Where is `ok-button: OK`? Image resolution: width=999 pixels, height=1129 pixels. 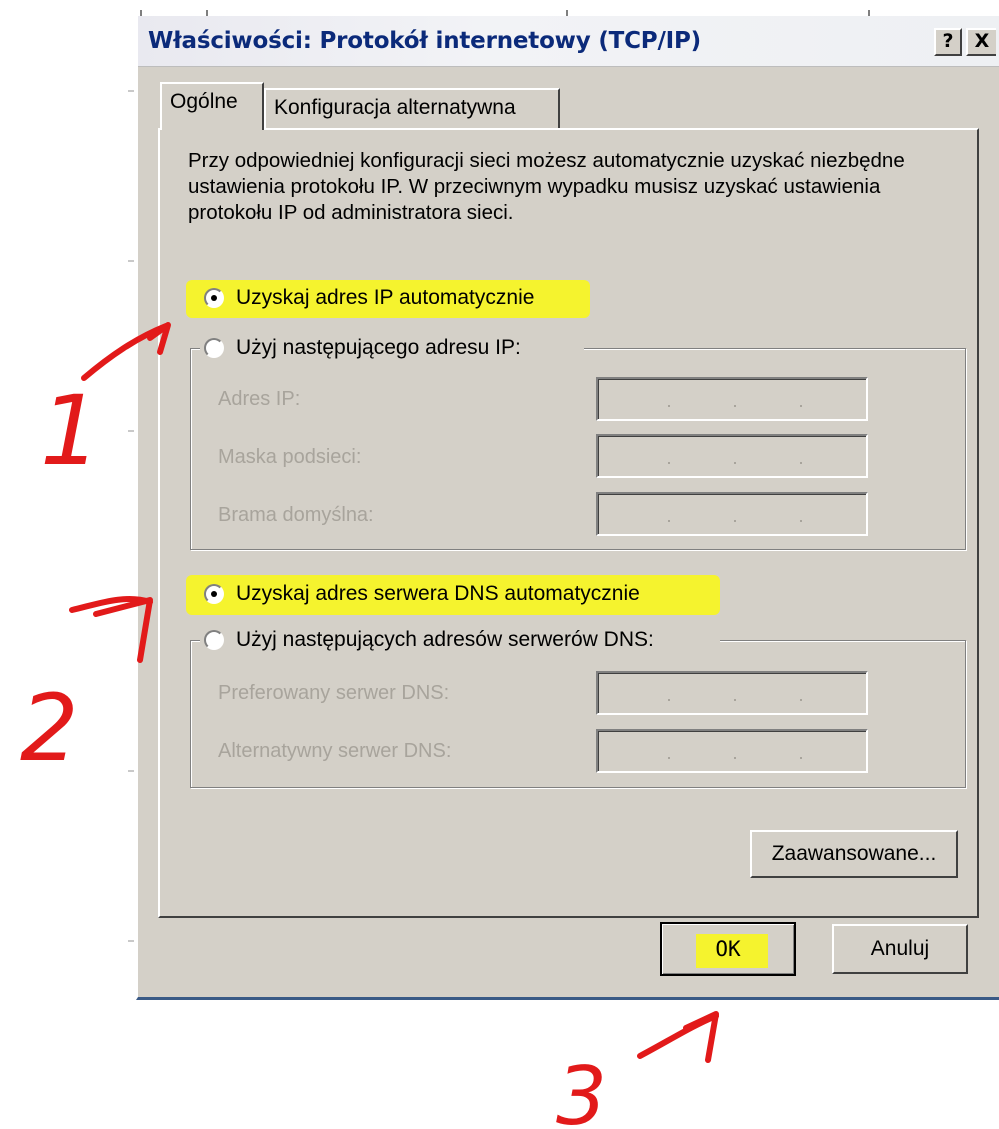 ok-button: OK is located at coordinates (728, 949).